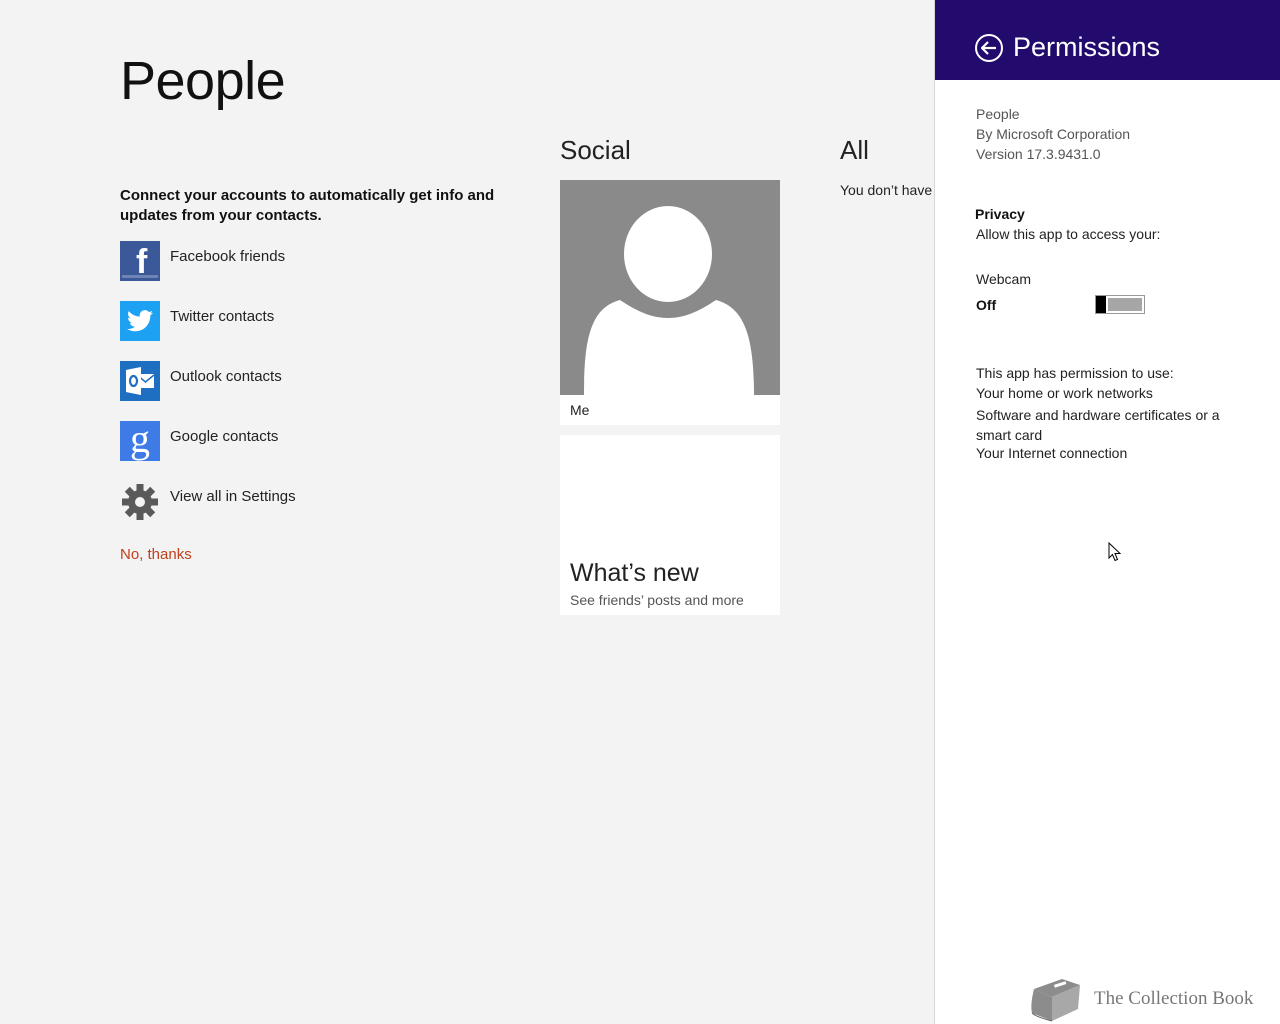 The height and width of the screenshot is (1024, 1280). I want to click on book-icon, so click(1055, 1000).